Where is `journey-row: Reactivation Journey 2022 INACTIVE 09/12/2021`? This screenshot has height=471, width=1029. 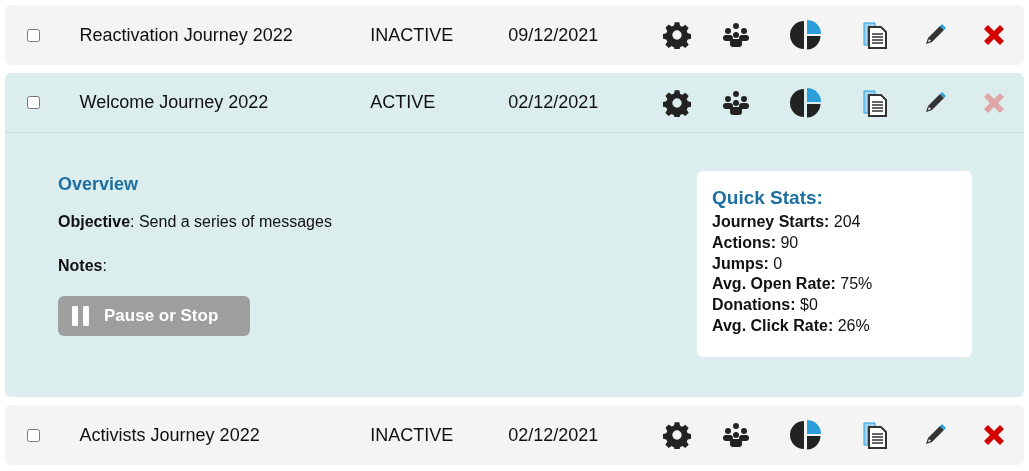
journey-row: Reactivation Journey 2022 INACTIVE 09/12/2021 is located at coordinates (514, 35).